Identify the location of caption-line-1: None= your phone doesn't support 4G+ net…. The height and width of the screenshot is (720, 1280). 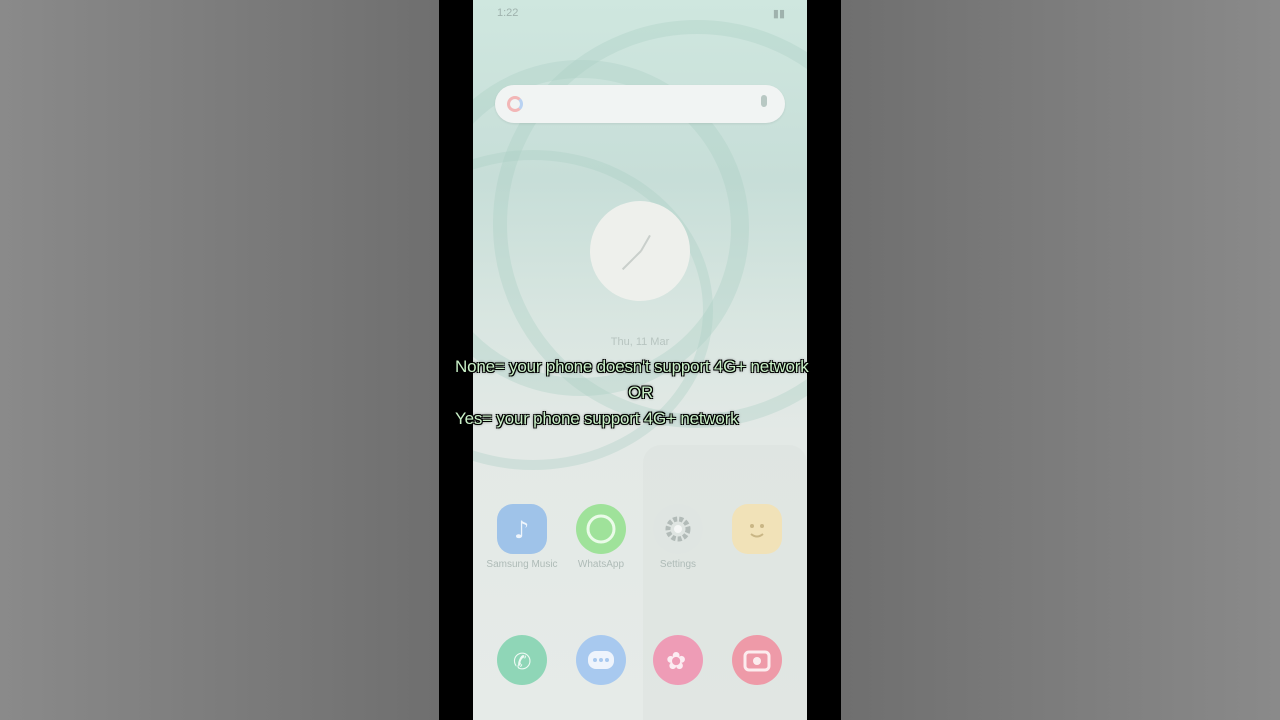
(632, 366).